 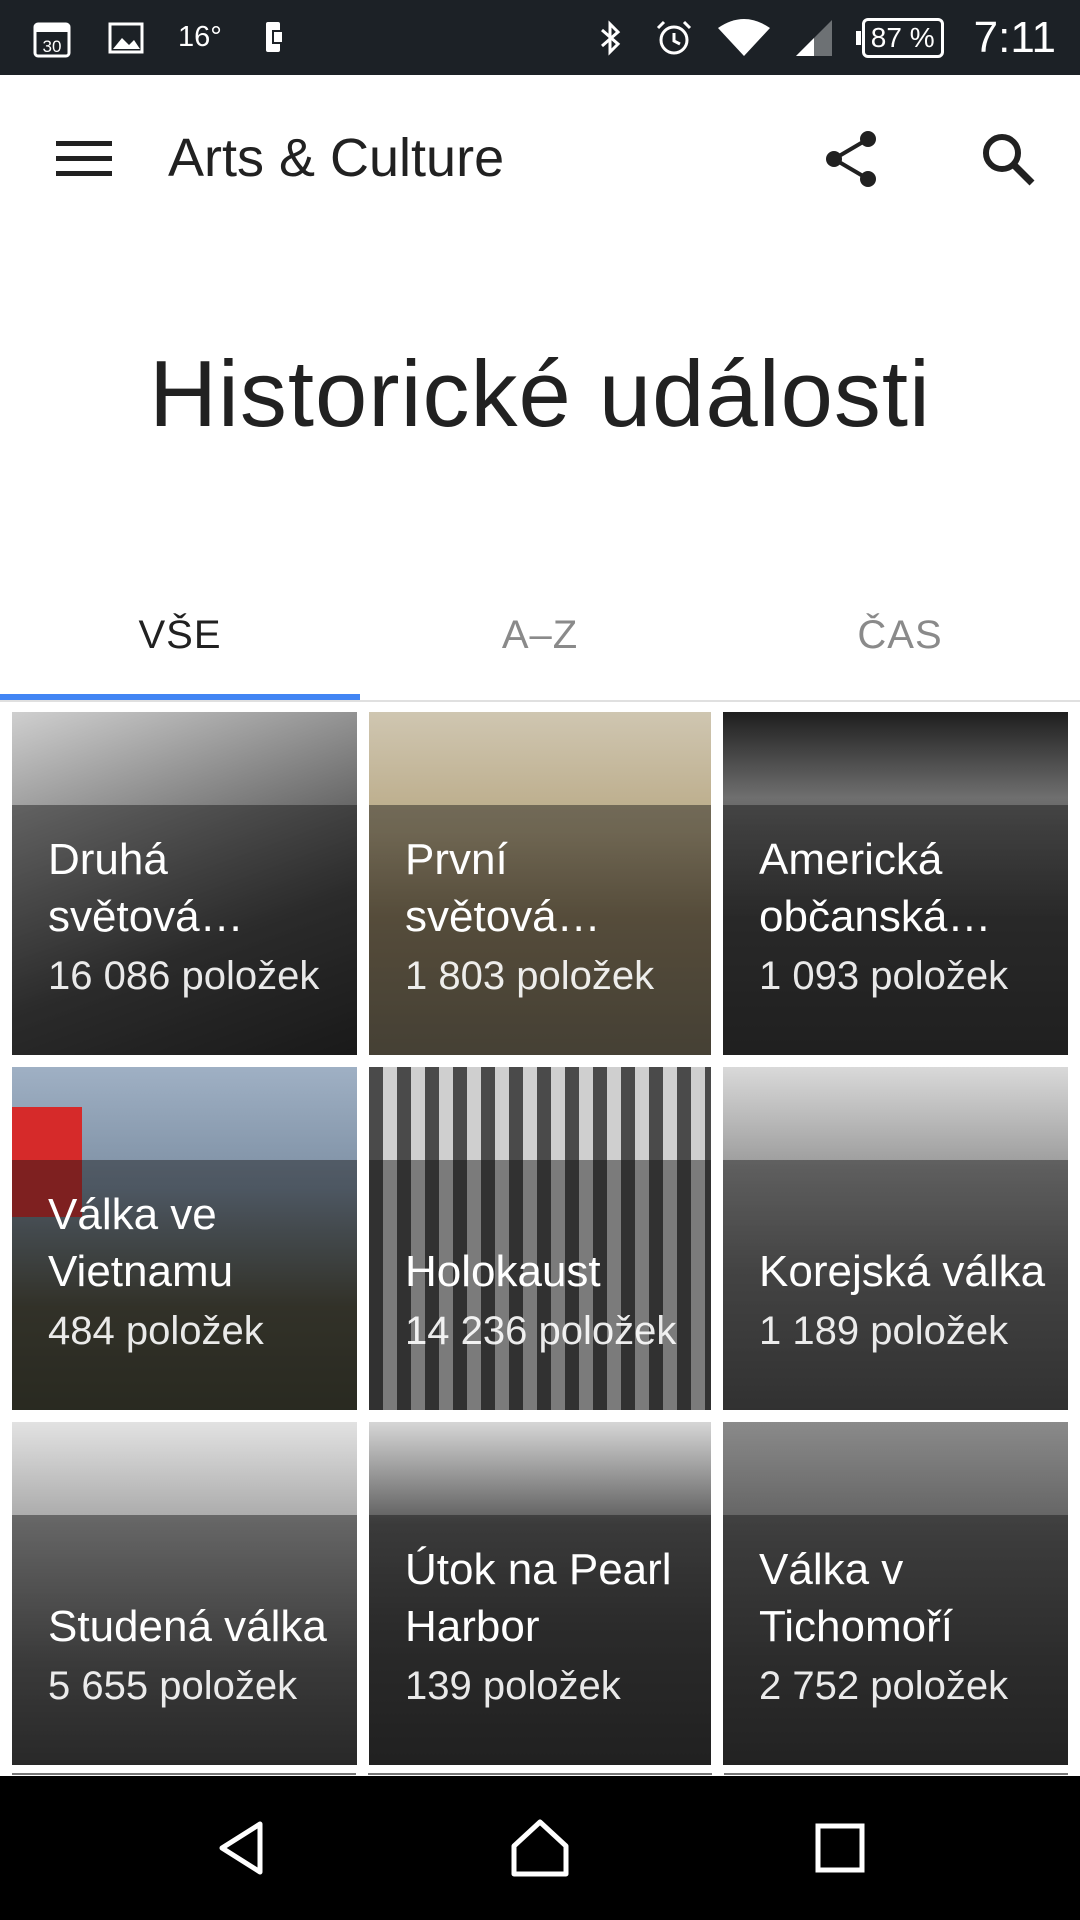 I want to click on next-row-peek, so click(x=540, y=1774).